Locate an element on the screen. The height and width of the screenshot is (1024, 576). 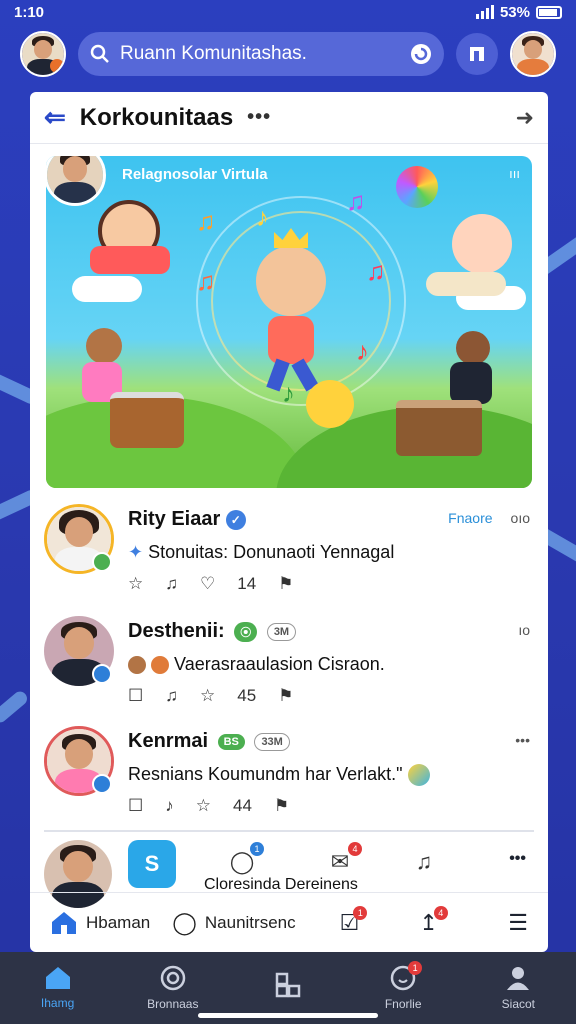
post-text: ✦ Stonuitas: Donunaoti Yennagal is located at coordinates (261, 552).